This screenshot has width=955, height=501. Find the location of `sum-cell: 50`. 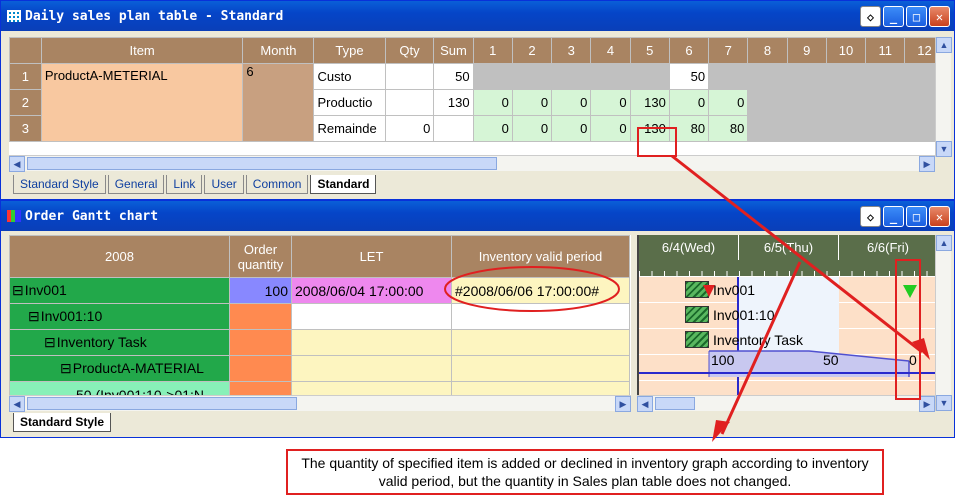

sum-cell: 50 is located at coordinates (453, 76).